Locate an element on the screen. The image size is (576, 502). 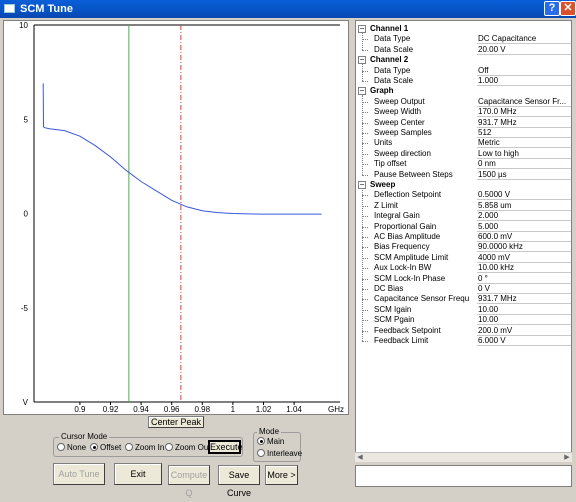
category-label: Sweep is located at coordinates (383, 184).